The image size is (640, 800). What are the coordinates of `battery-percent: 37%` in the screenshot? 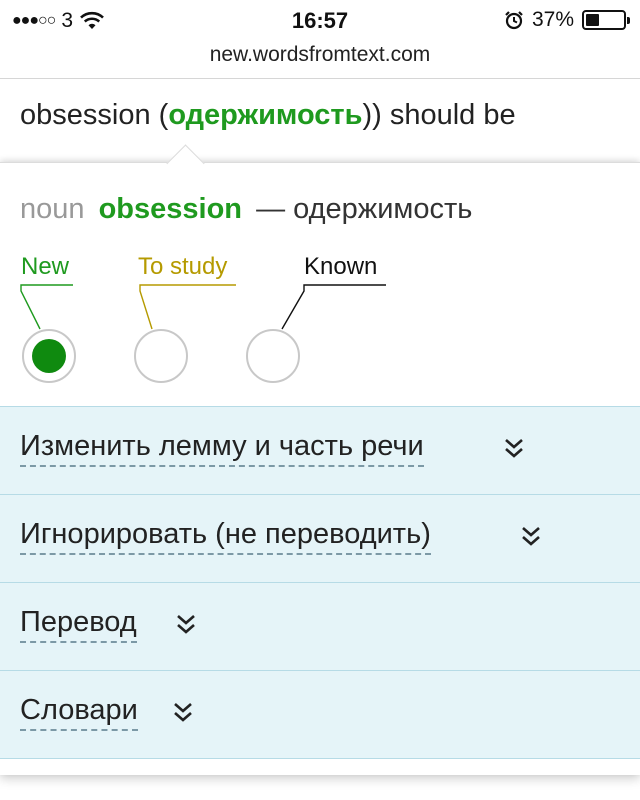 It's located at (552, 19).